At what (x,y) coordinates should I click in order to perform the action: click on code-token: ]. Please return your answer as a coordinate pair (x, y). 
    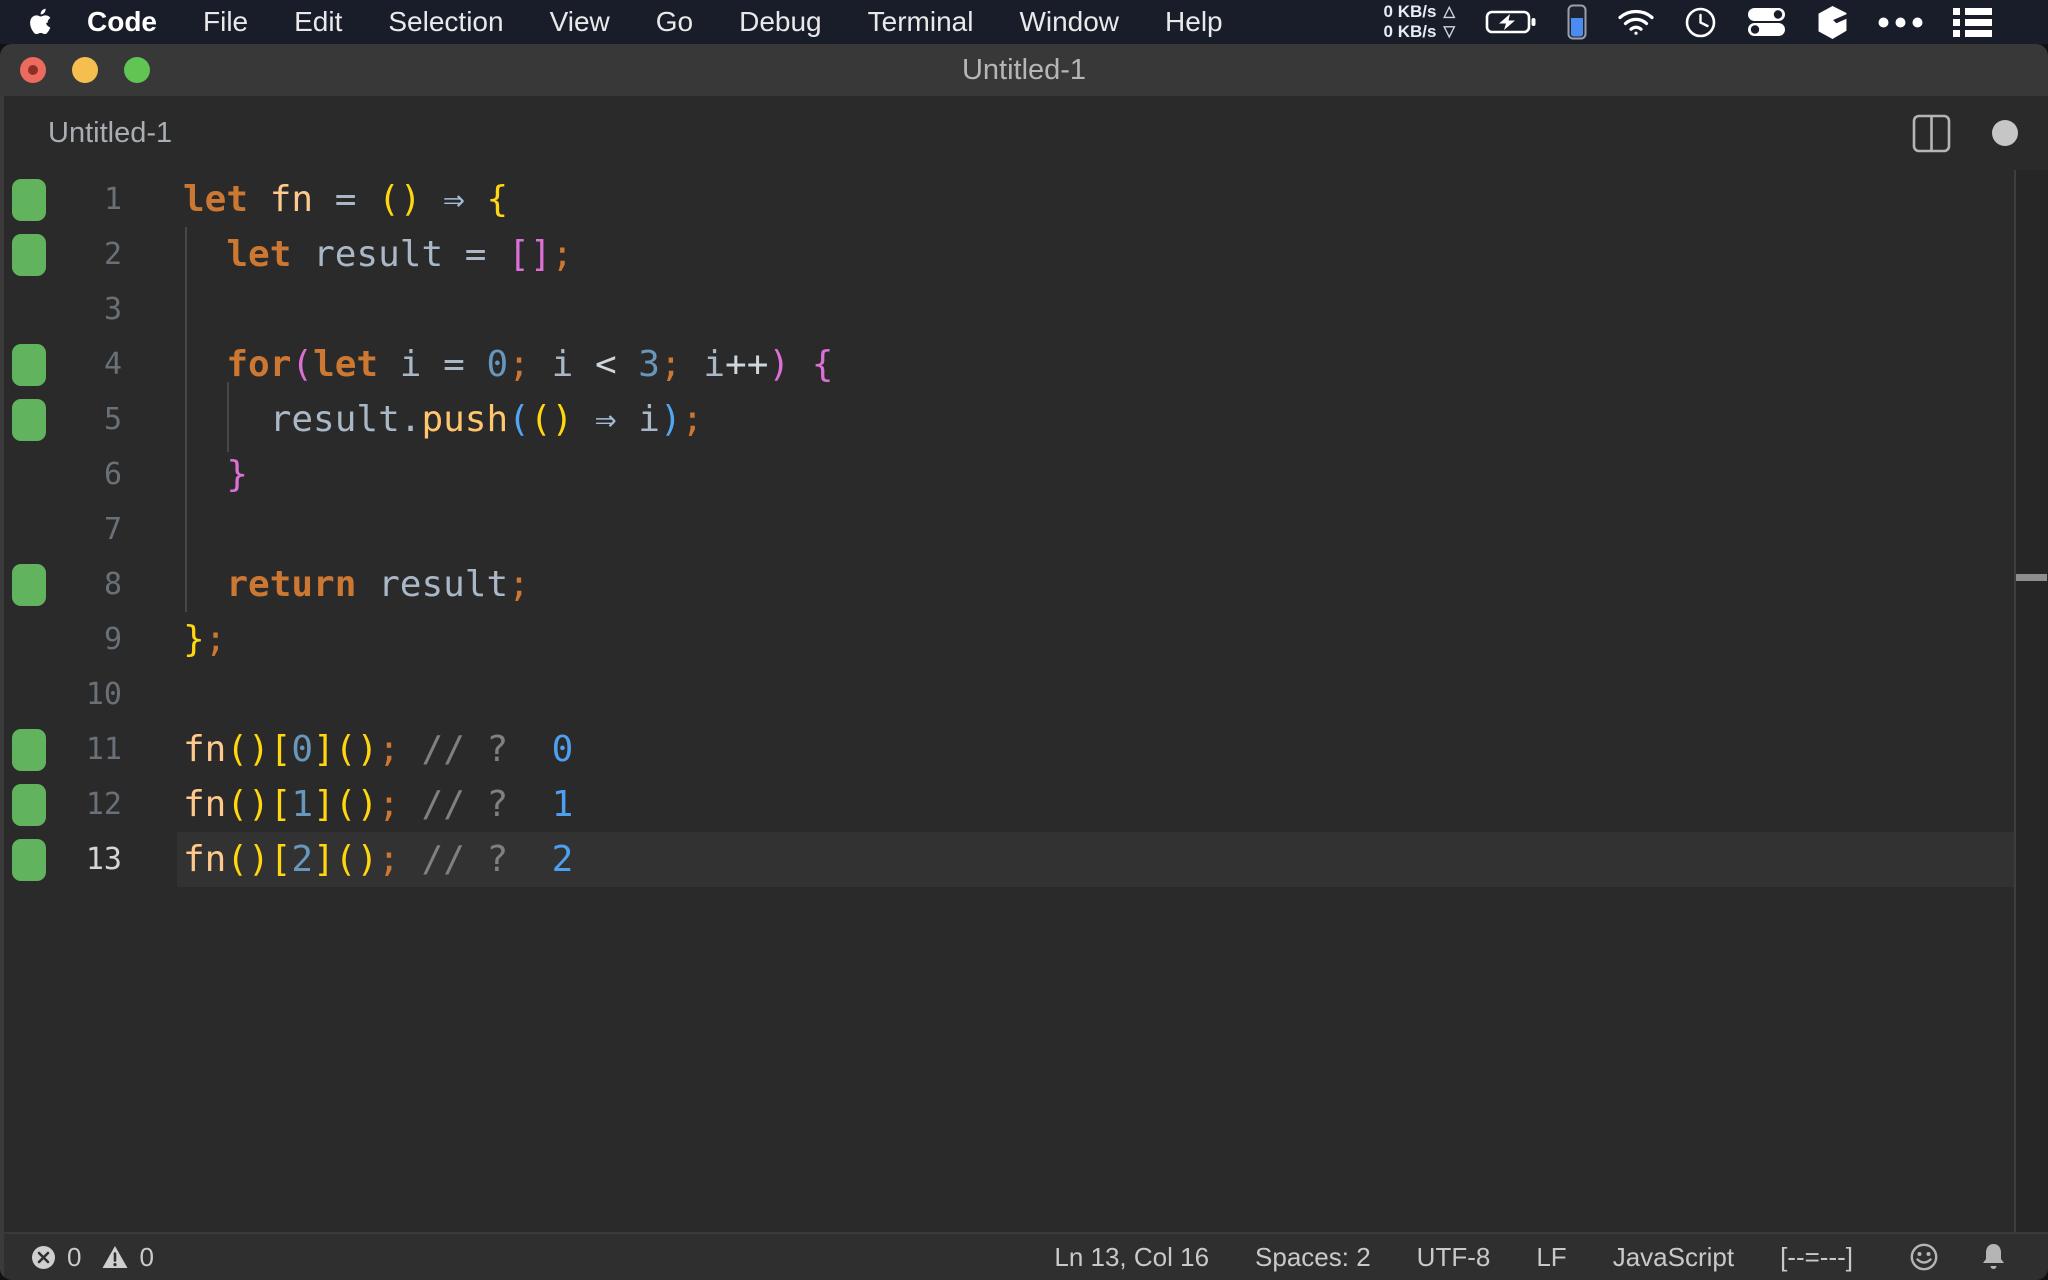
    Looking at the image, I should click on (324, 859).